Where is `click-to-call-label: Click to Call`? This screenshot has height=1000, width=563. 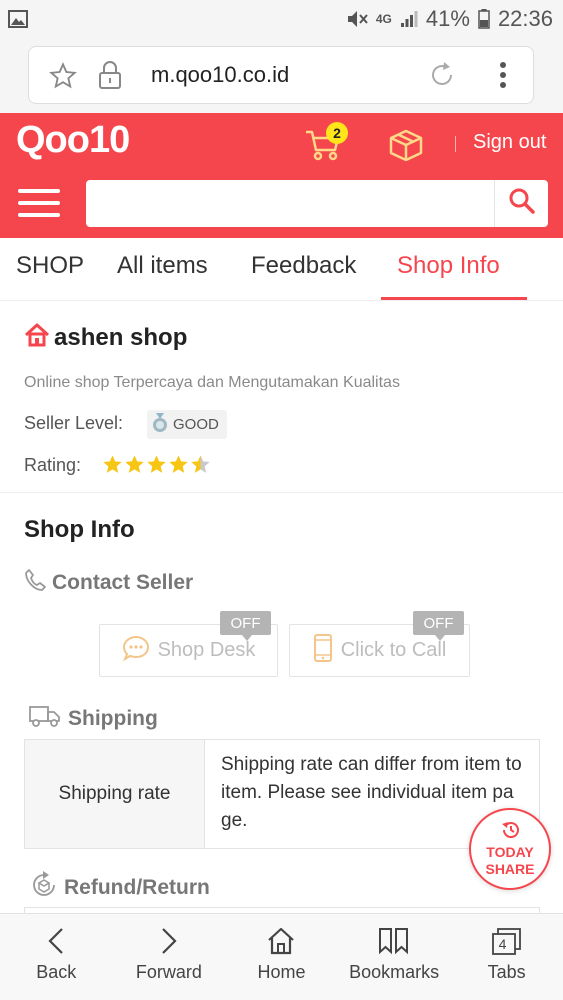 click-to-call-label: Click to Call is located at coordinates (393, 650).